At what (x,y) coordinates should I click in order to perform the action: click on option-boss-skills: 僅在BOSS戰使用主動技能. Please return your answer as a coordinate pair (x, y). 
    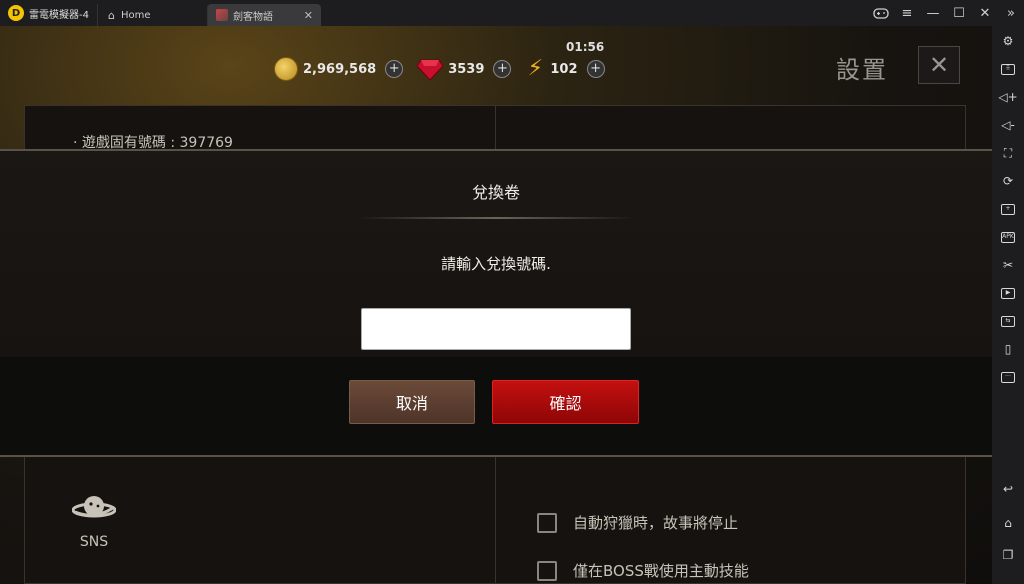
    Looking at the image, I should click on (643, 570).